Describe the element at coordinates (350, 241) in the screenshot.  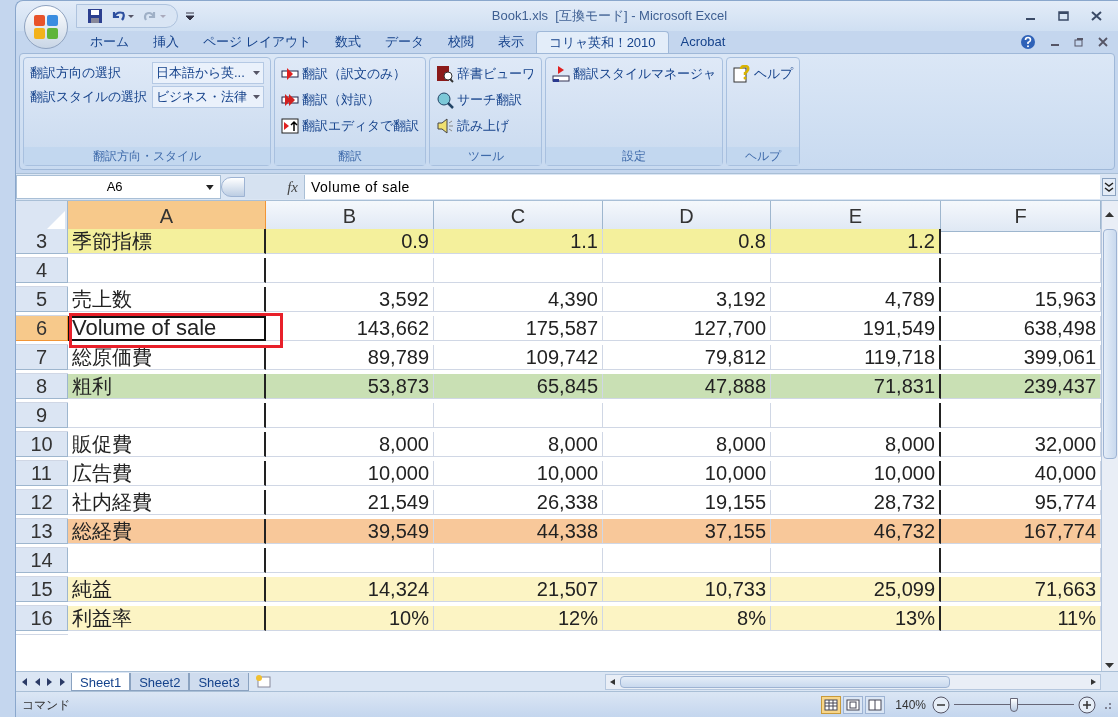
I see `table-cell: 0.9` at that location.